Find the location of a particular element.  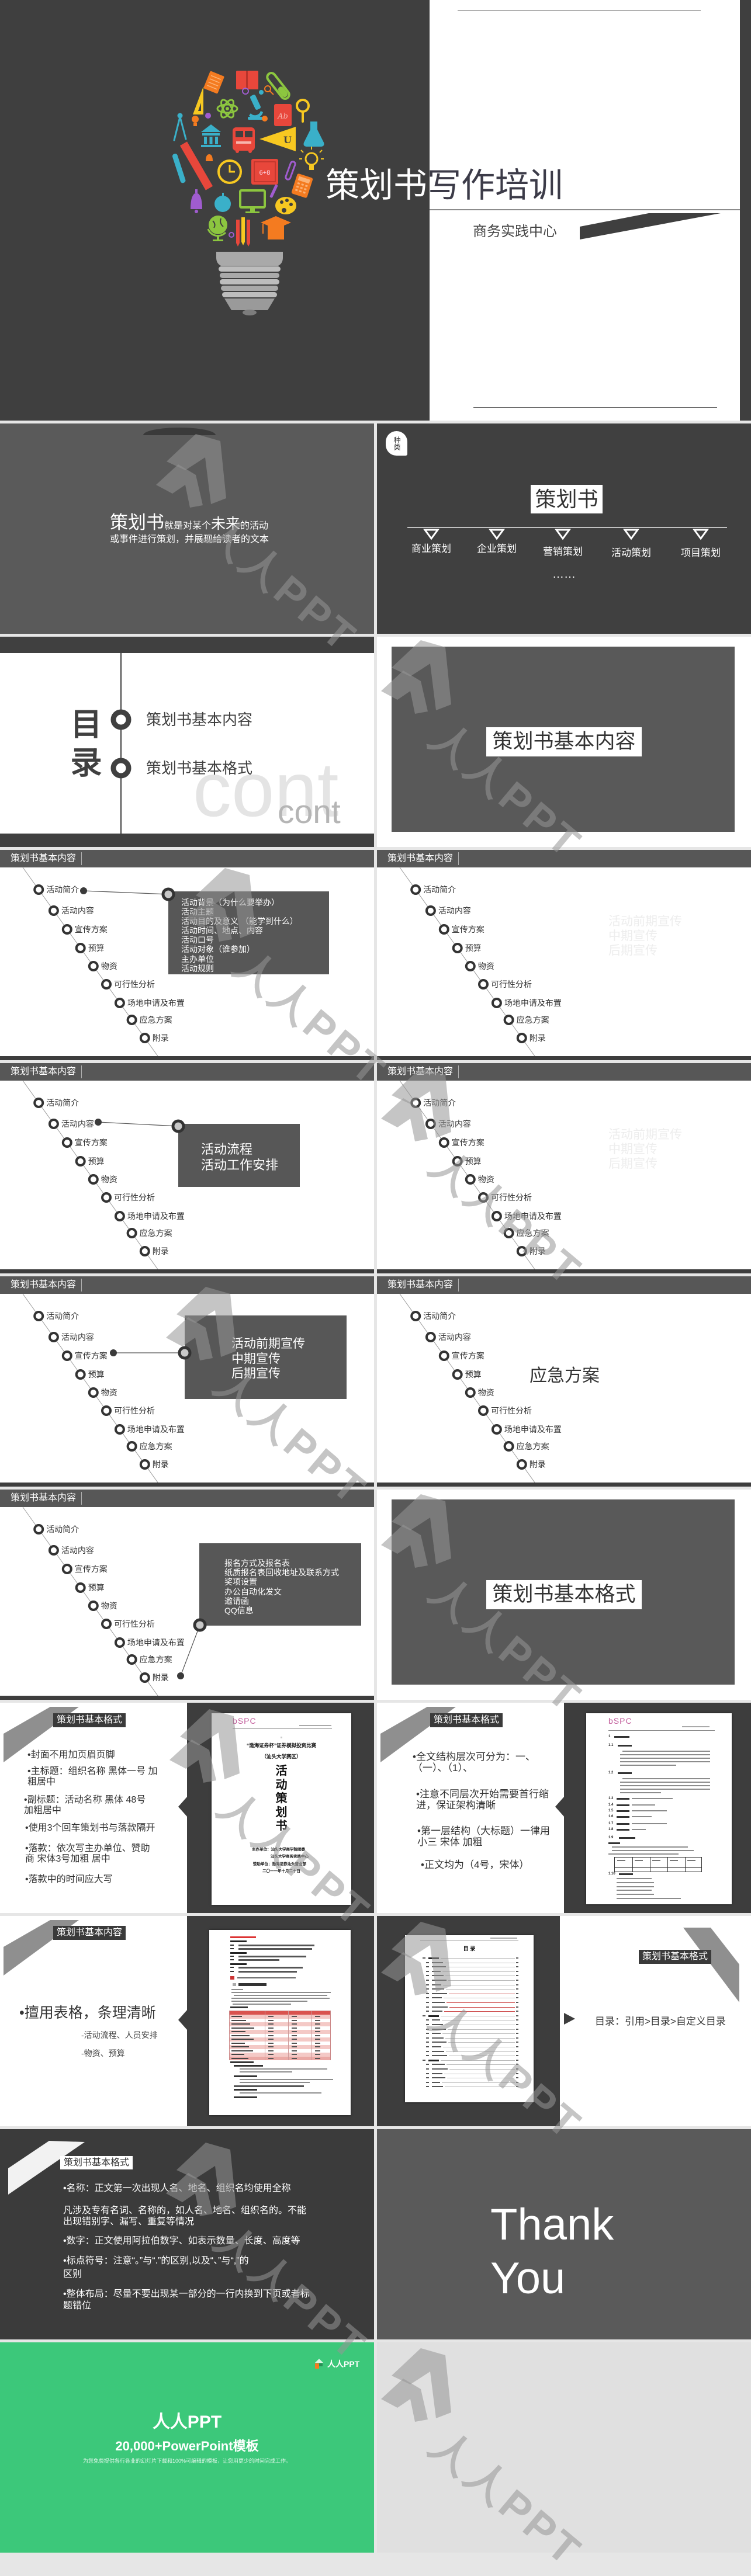

bottom-band is located at coordinates (187, 1698).